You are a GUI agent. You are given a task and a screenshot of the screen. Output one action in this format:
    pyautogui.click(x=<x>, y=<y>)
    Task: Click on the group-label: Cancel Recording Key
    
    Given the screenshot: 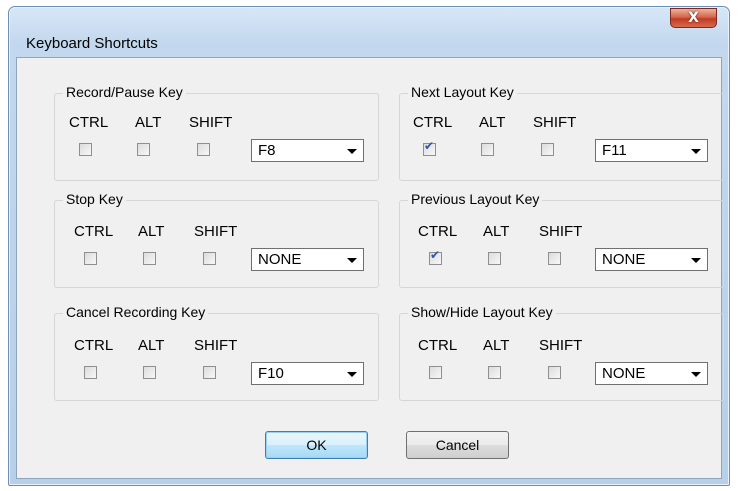 What is the action you would take?
    pyautogui.click(x=136, y=312)
    